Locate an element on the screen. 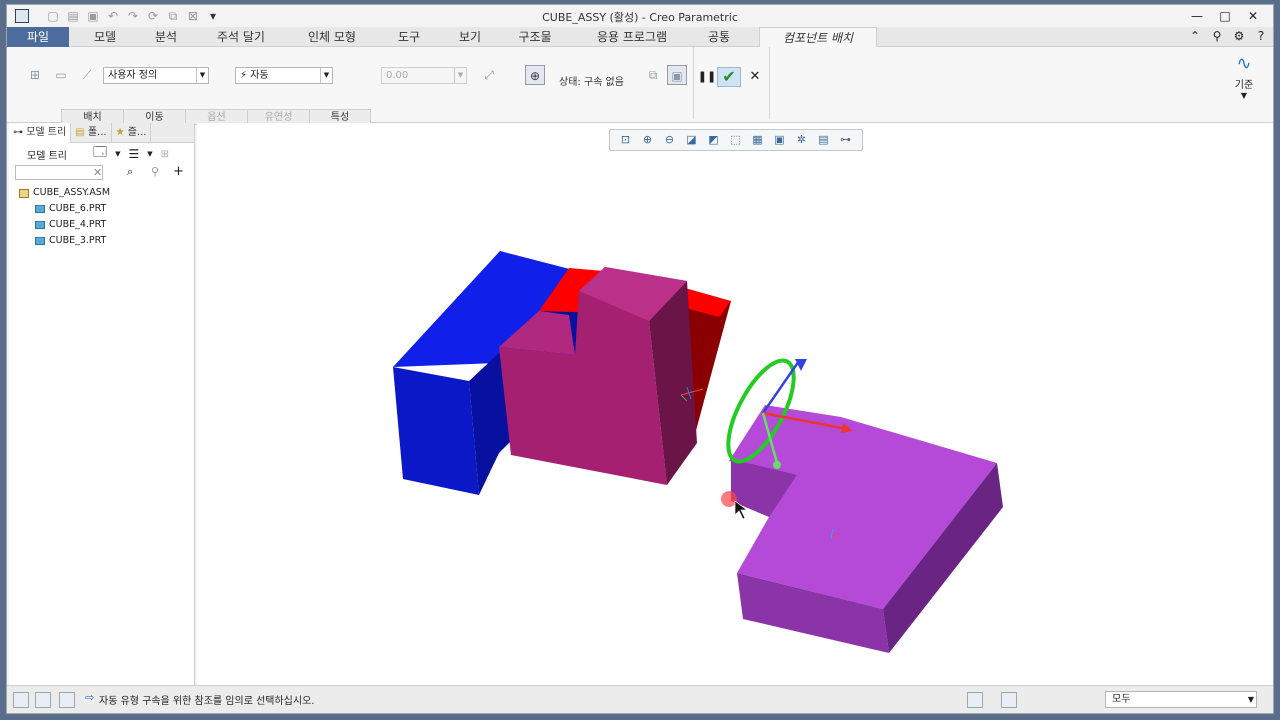  constraint-set-dropdown: 사용자 정의 ▼ is located at coordinates (156, 75).